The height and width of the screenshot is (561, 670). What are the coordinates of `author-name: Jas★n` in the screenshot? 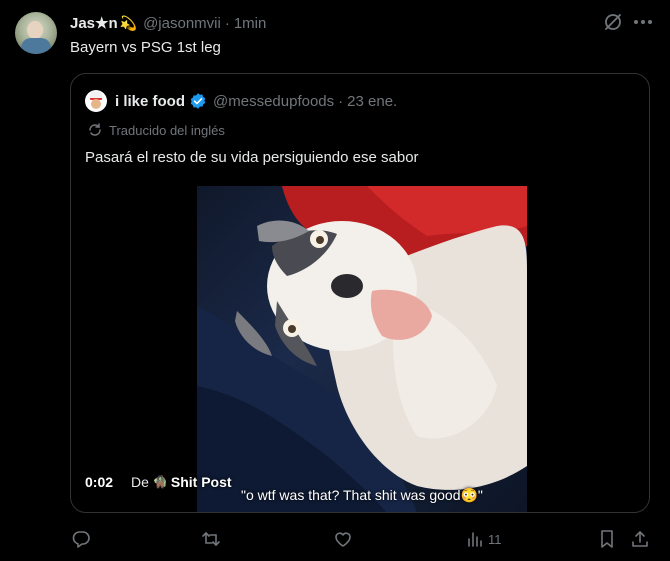 It's located at (94, 23).